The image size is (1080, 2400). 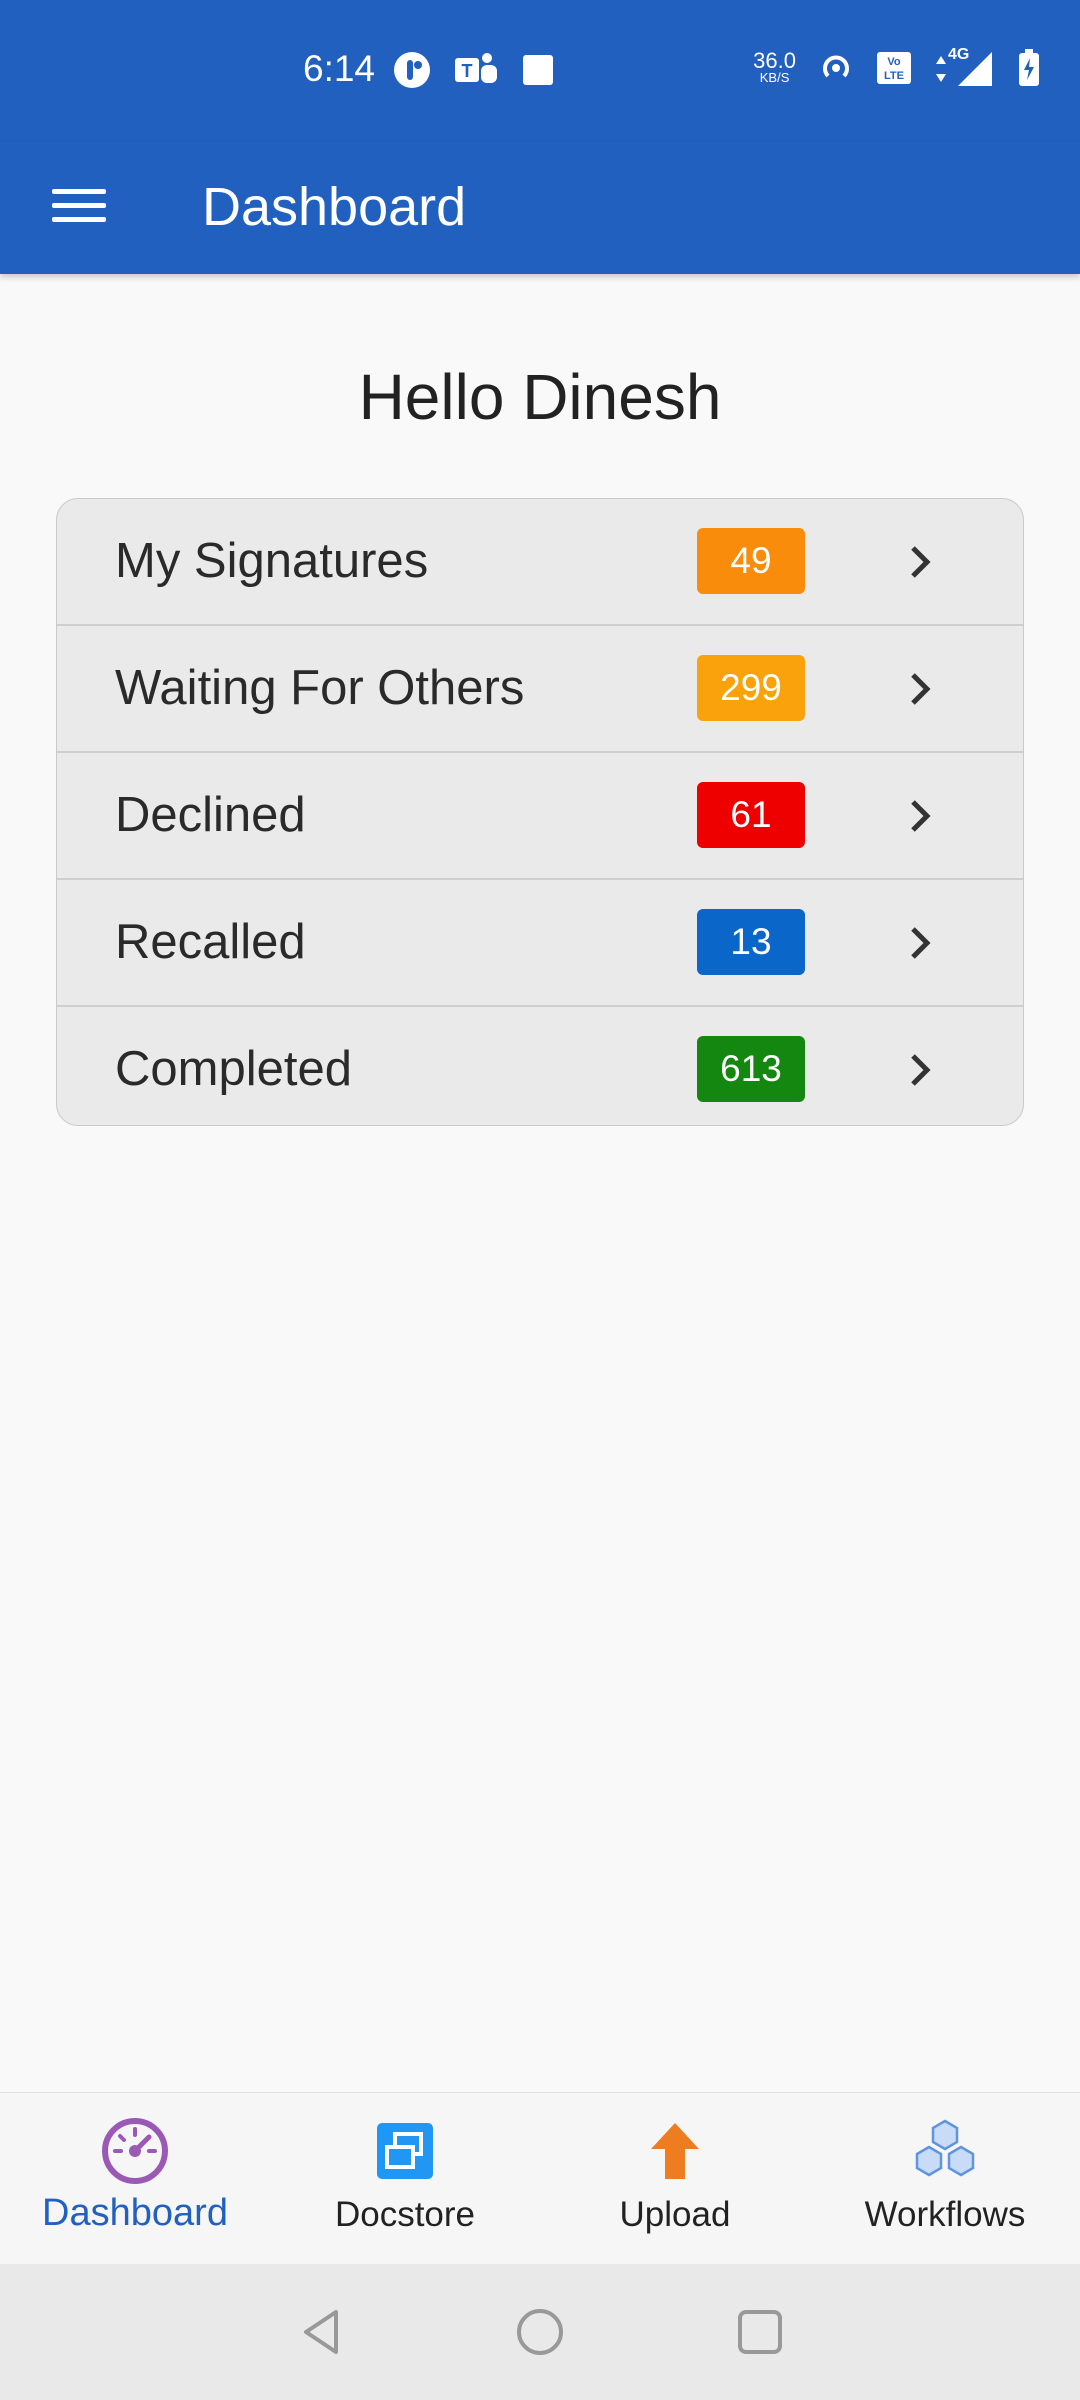 What do you see at coordinates (751, 1069) in the screenshot?
I see `count-badge: 613` at bounding box center [751, 1069].